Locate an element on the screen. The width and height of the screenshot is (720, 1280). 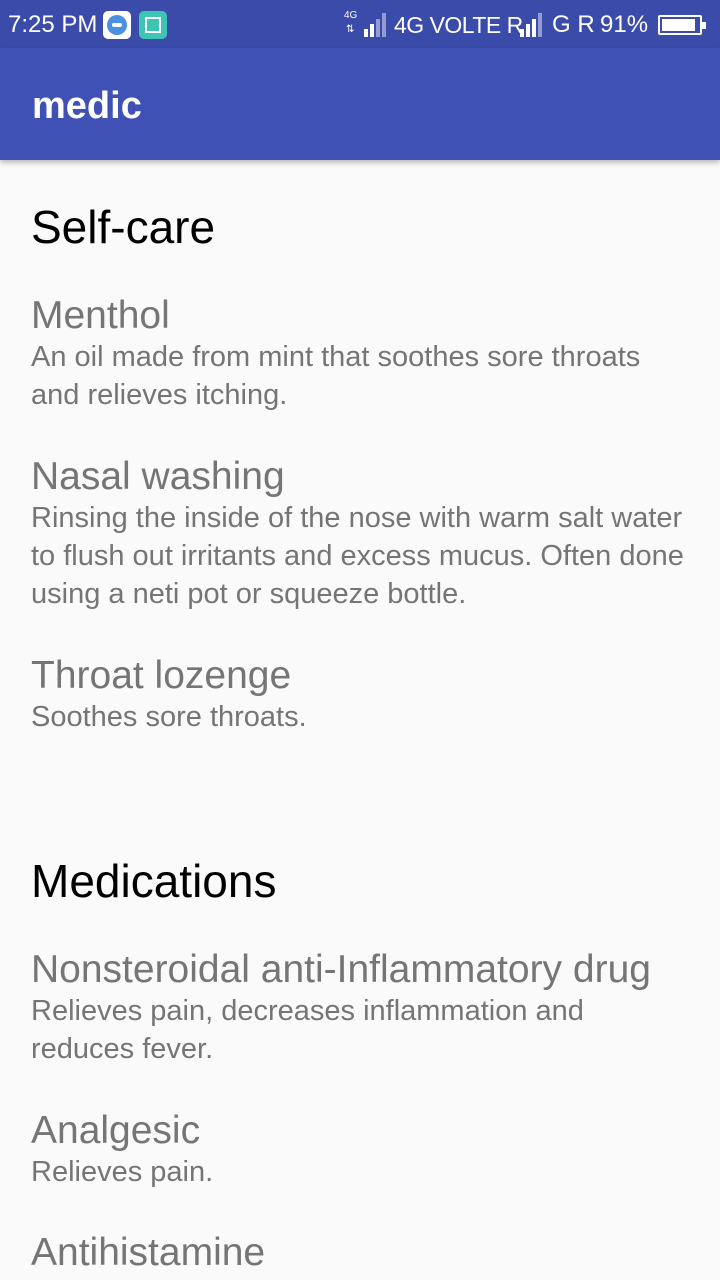
screenshot-icon is located at coordinates (153, 25).